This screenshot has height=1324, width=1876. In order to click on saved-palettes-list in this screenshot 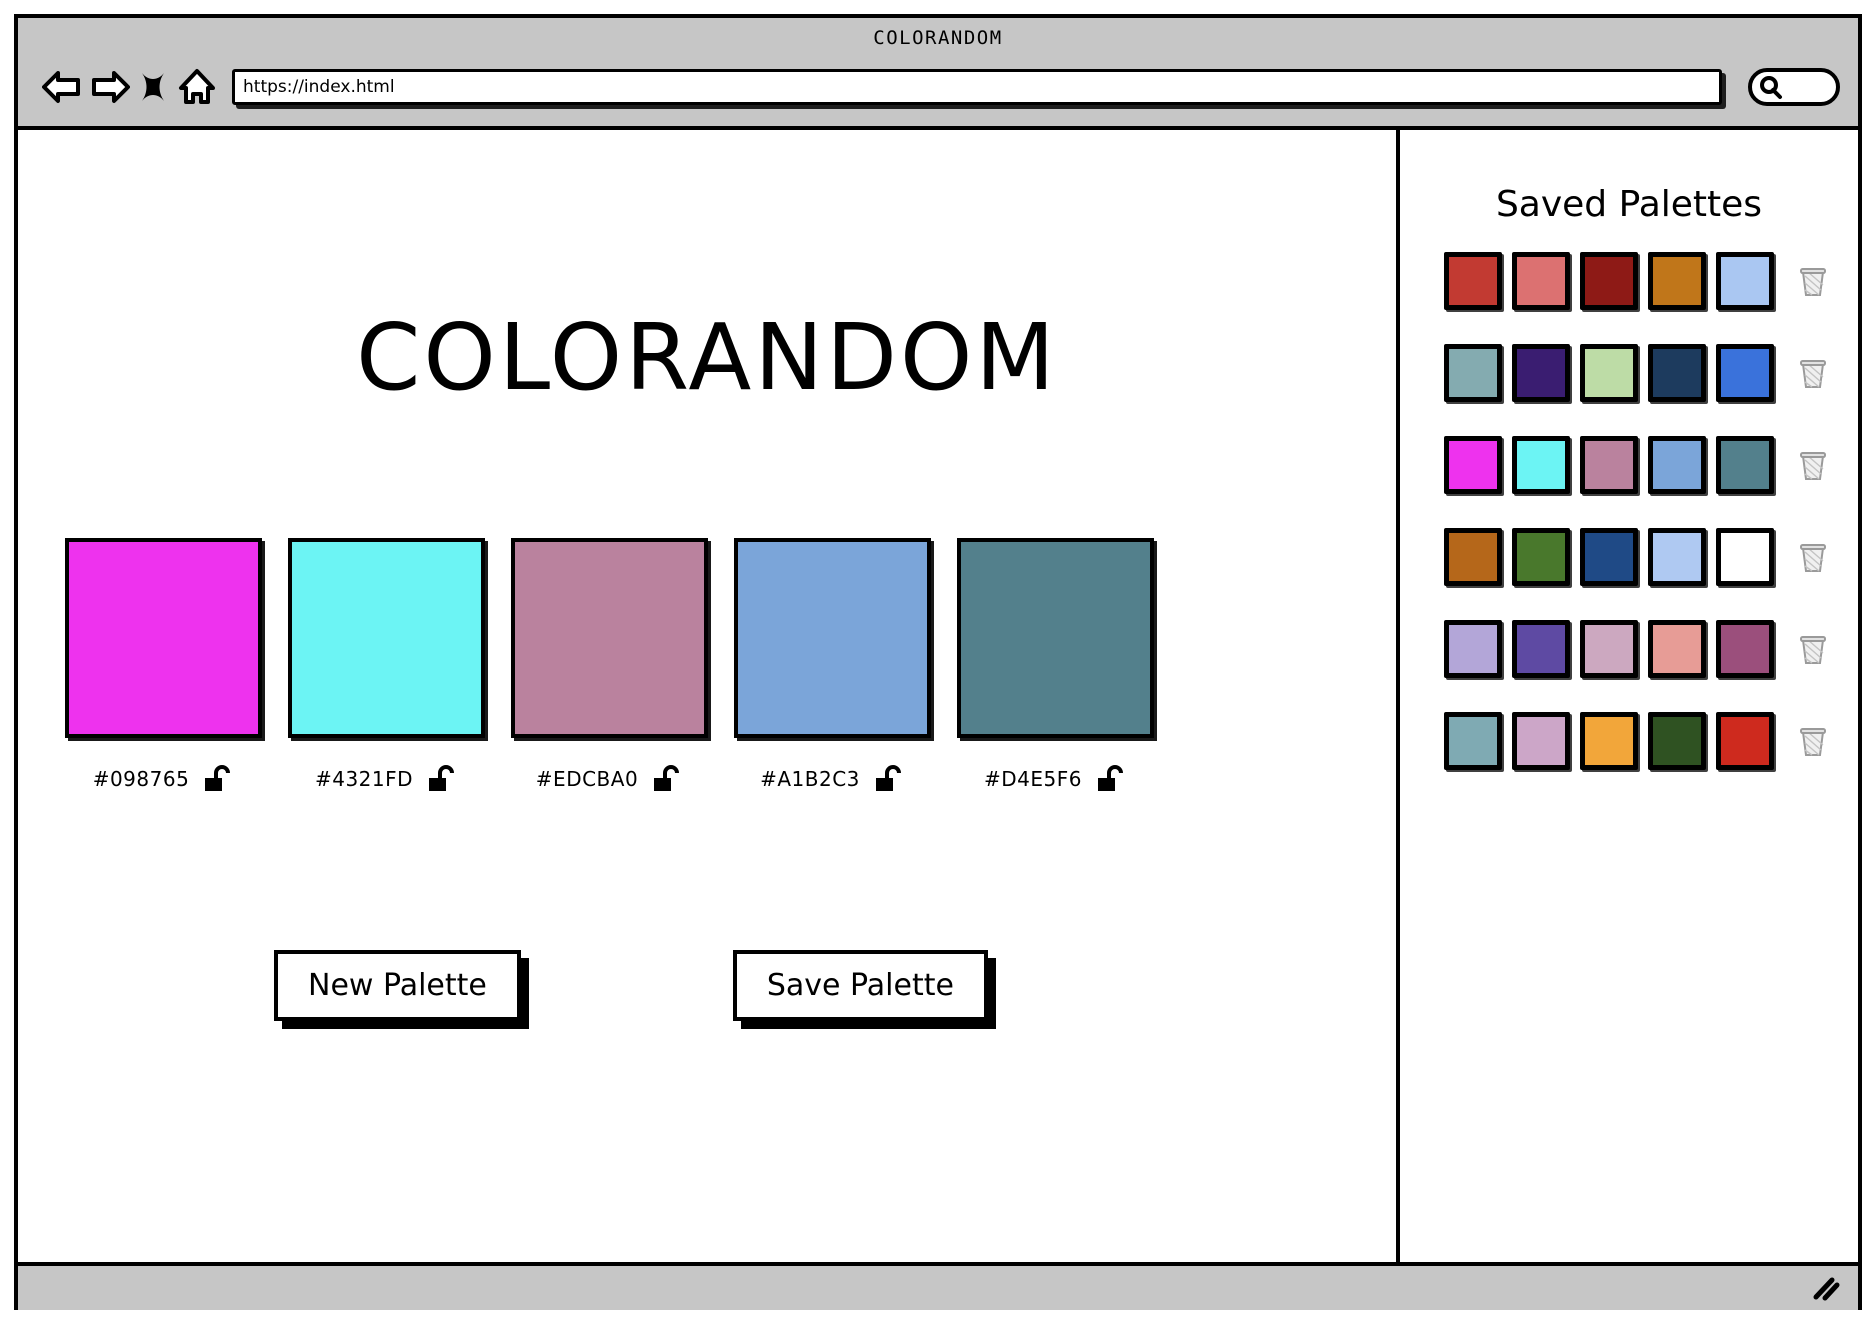, I will do `click(1636, 511)`.